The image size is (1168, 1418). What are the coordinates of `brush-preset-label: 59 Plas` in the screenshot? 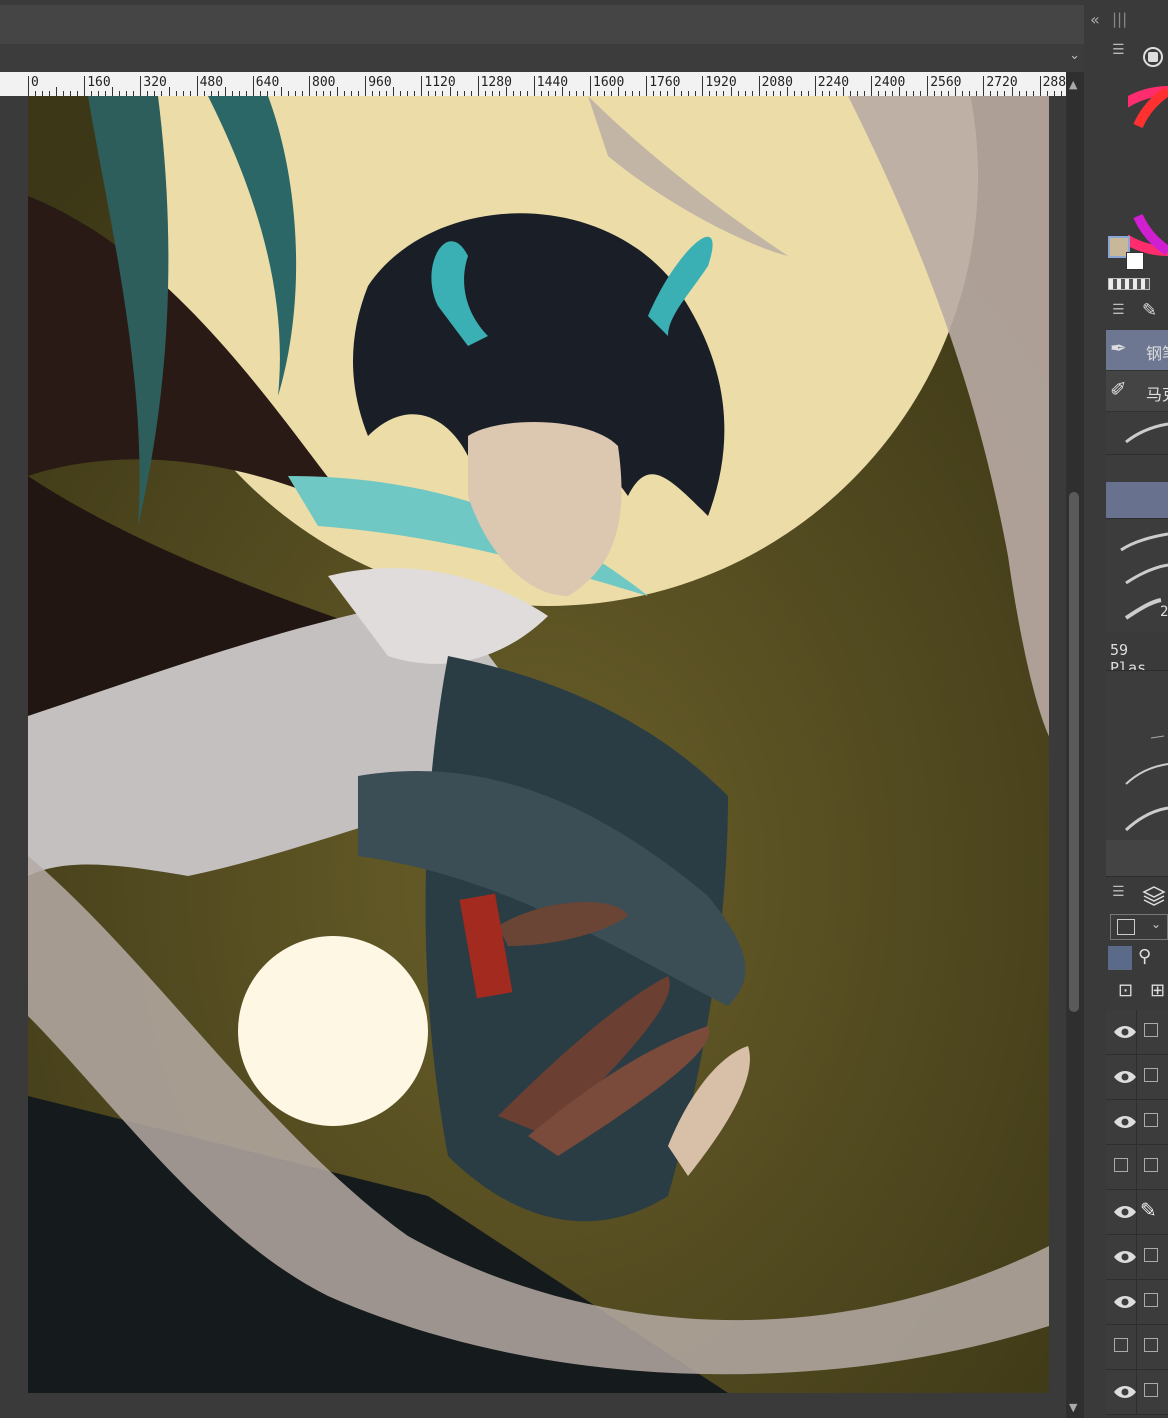 It's located at (1128, 656).